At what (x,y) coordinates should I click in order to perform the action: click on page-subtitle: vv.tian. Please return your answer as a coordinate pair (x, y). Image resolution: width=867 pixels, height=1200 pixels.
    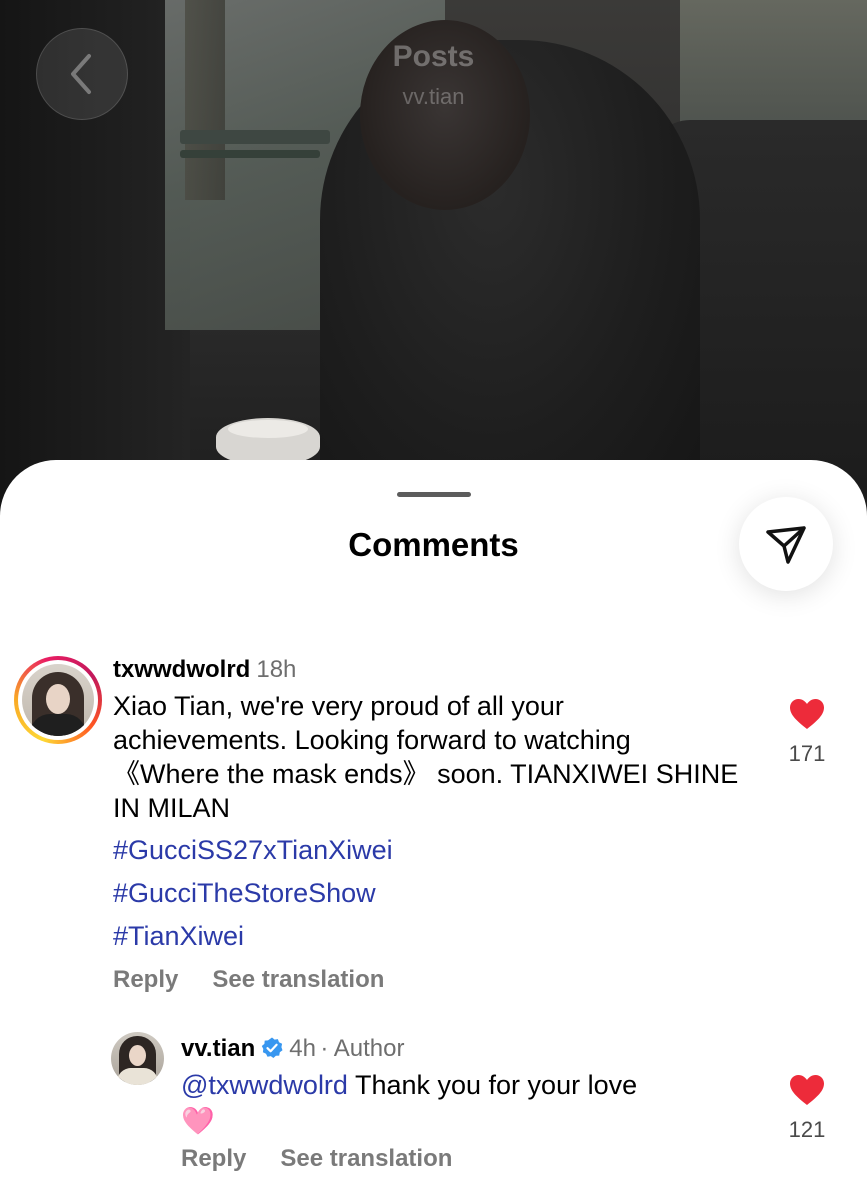
    Looking at the image, I should click on (433, 96).